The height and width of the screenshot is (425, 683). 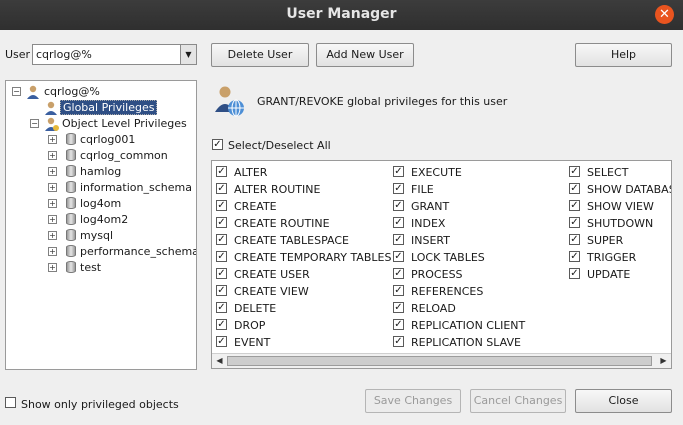 What do you see at coordinates (219, 361) in the screenshot?
I see `scroll-left-icon: ◀` at bounding box center [219, 361].